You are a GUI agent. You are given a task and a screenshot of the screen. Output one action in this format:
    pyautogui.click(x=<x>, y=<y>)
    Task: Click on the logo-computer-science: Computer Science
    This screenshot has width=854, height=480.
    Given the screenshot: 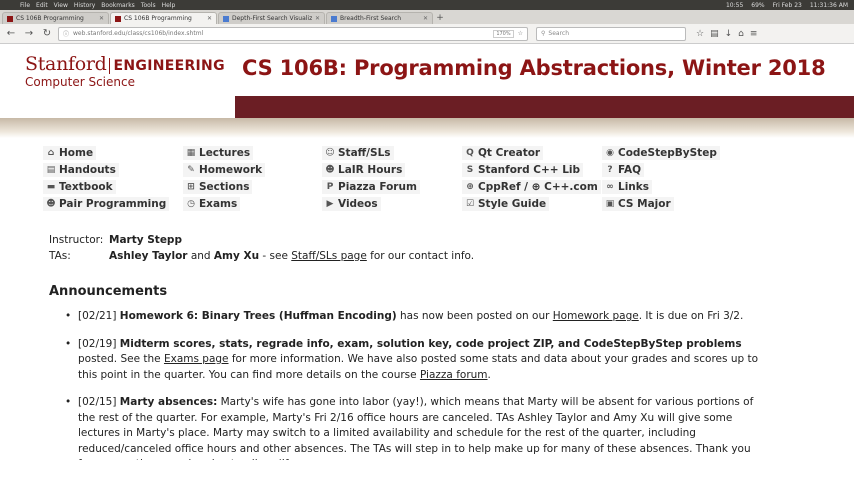 What is the action you would take?
    pyautogui.click(x=80, y=82)
    